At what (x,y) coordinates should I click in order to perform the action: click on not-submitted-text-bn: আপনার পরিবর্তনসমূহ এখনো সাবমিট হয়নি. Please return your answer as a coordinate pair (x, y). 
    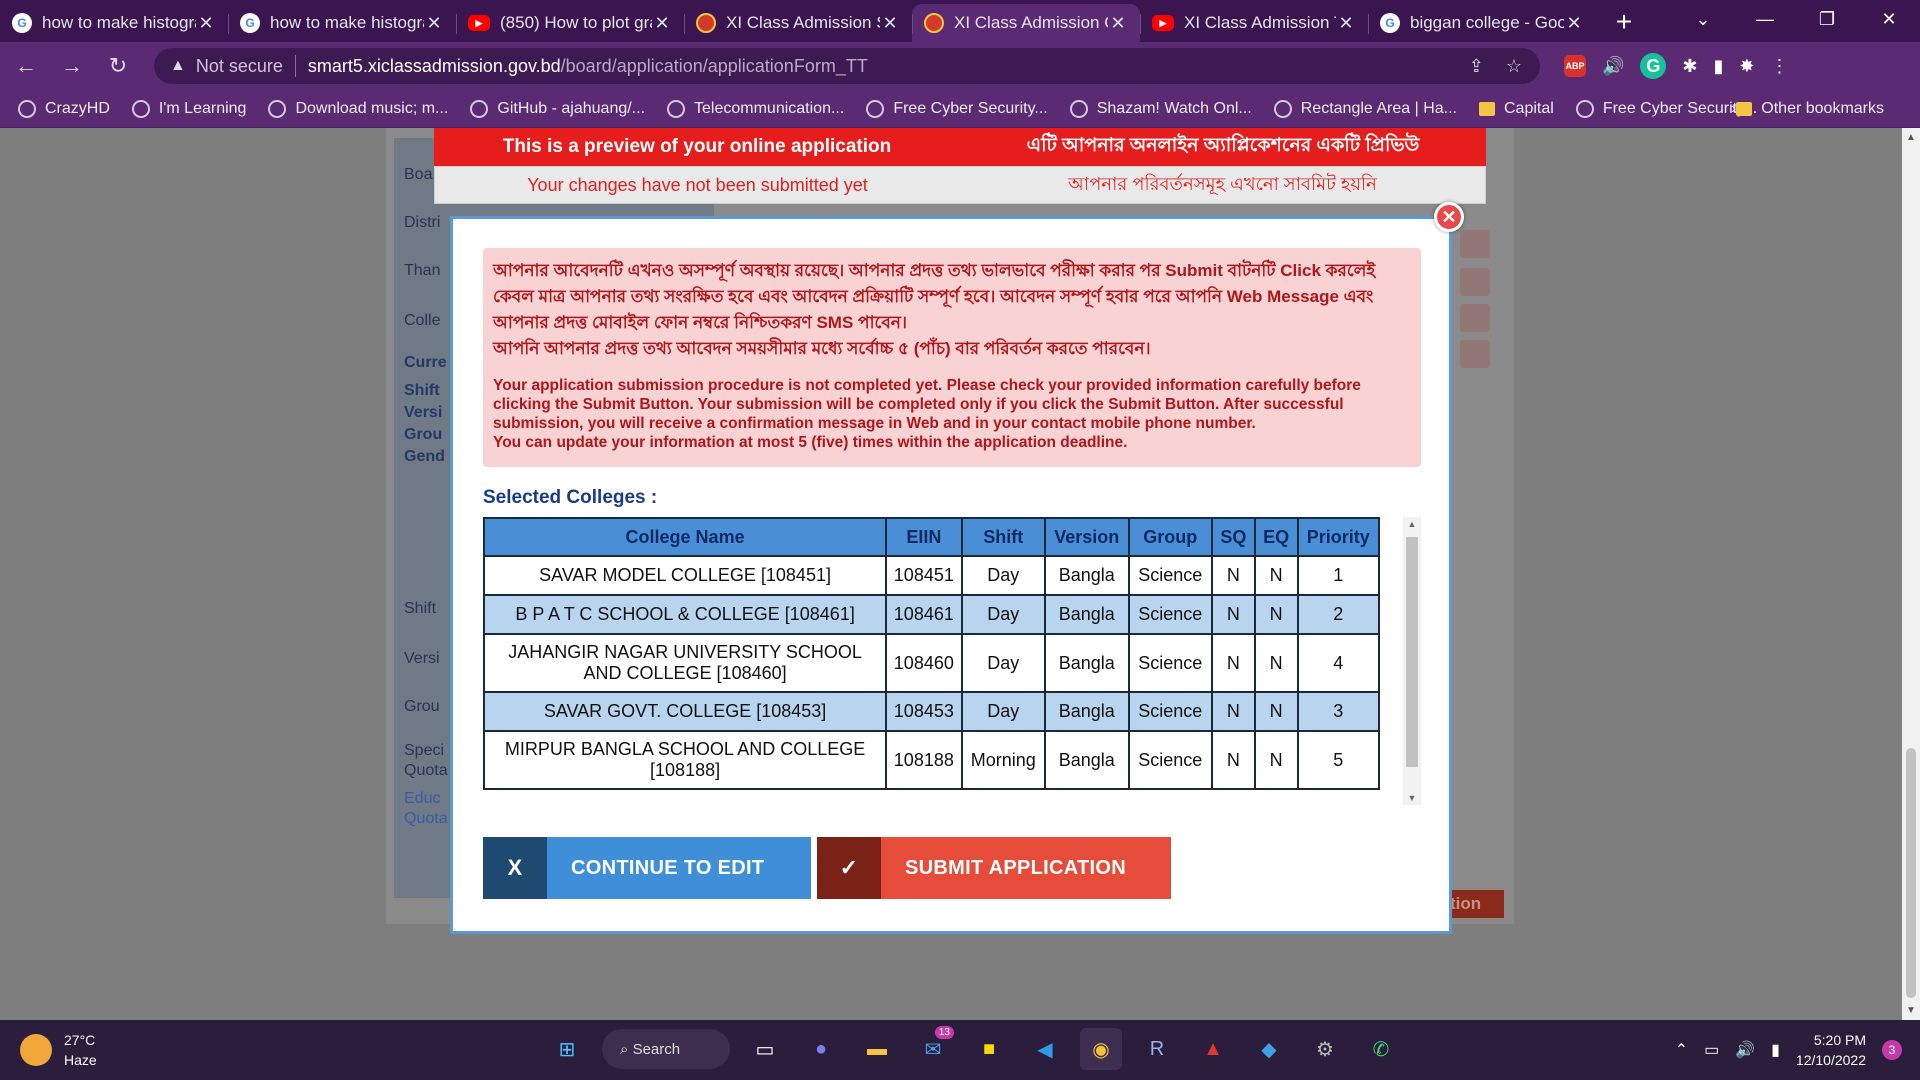
    Looking at the image, I should click on (1222, 183).